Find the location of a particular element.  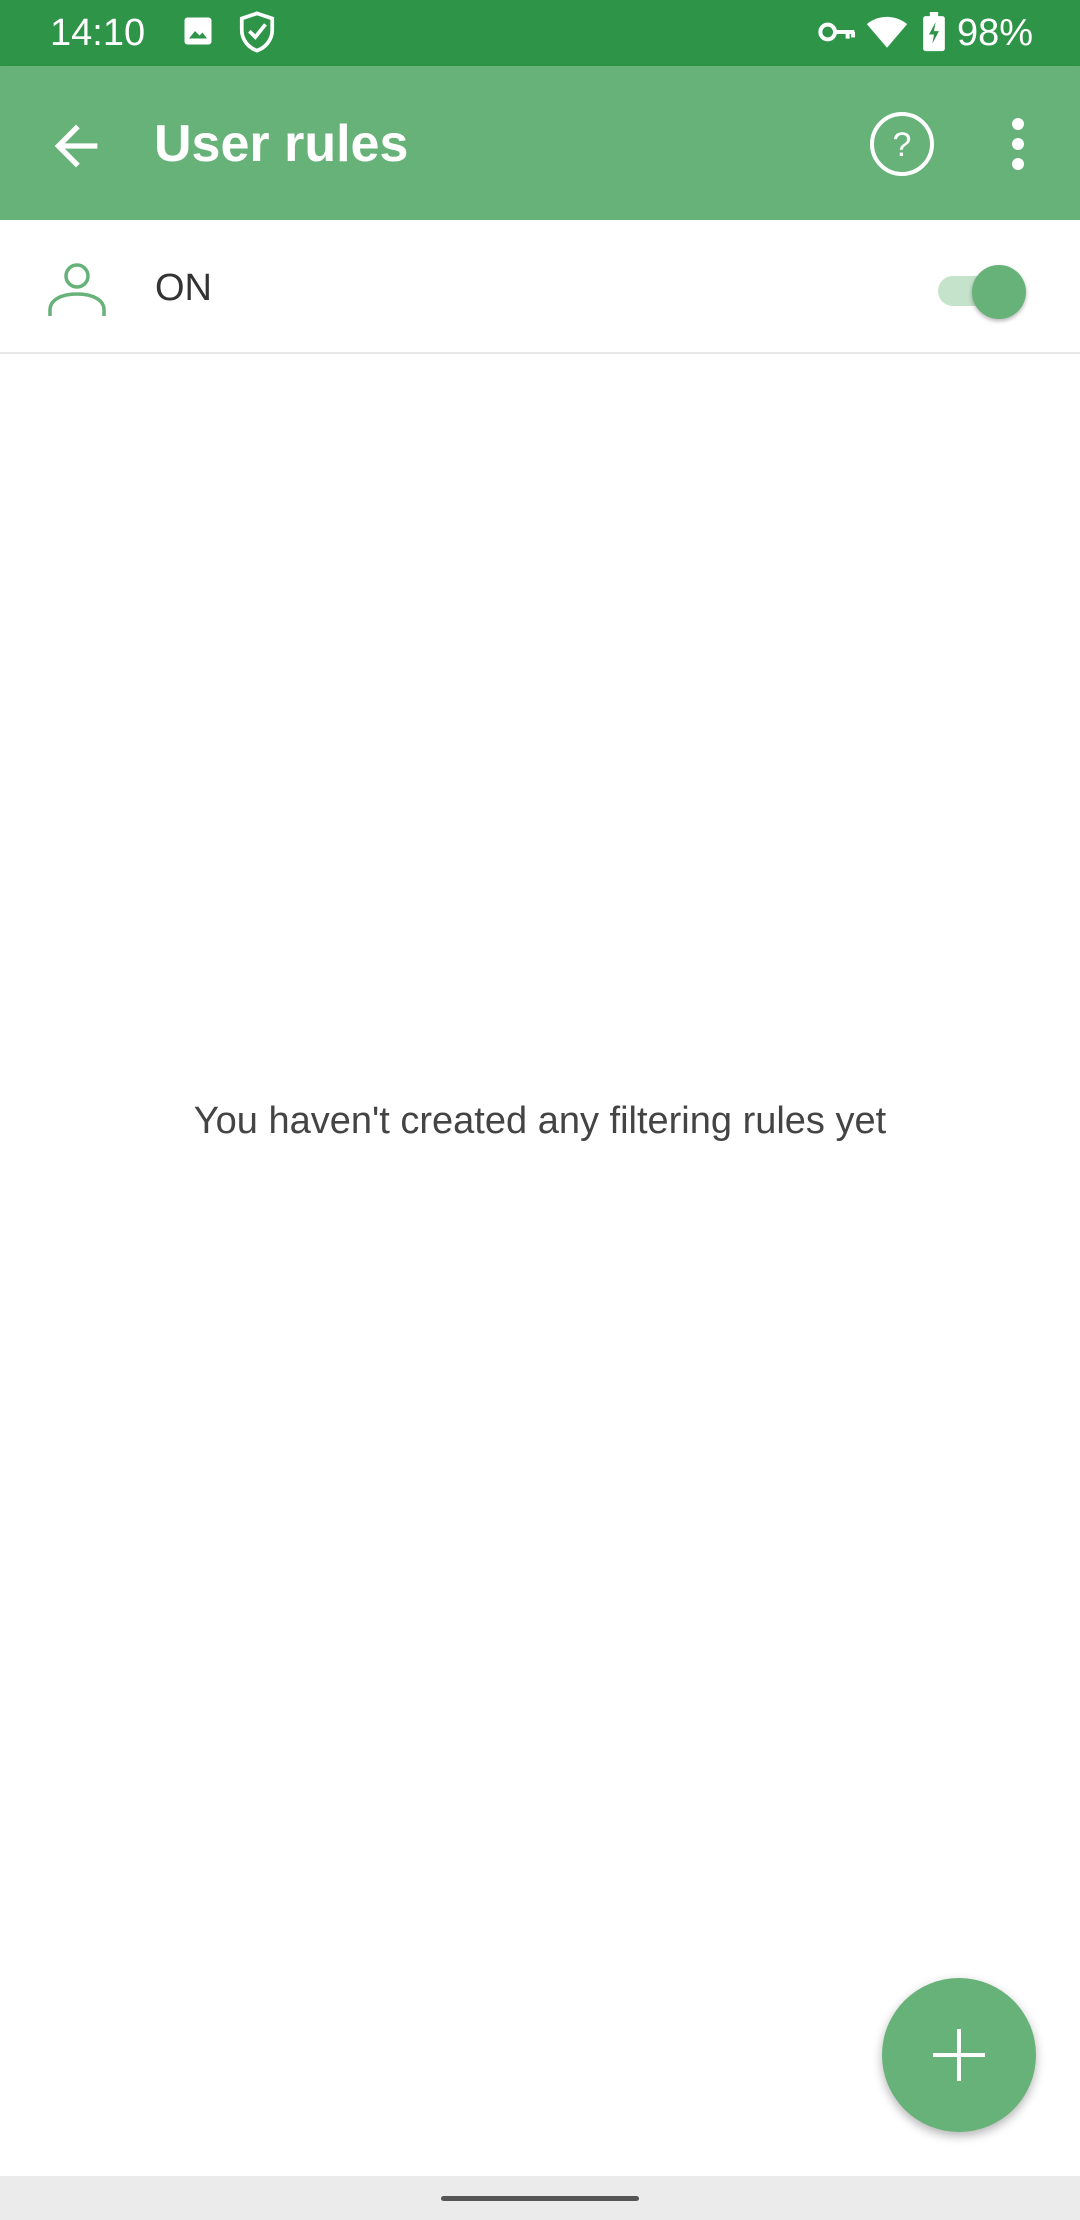

plus-icon is located at coordinates (959, 2055).